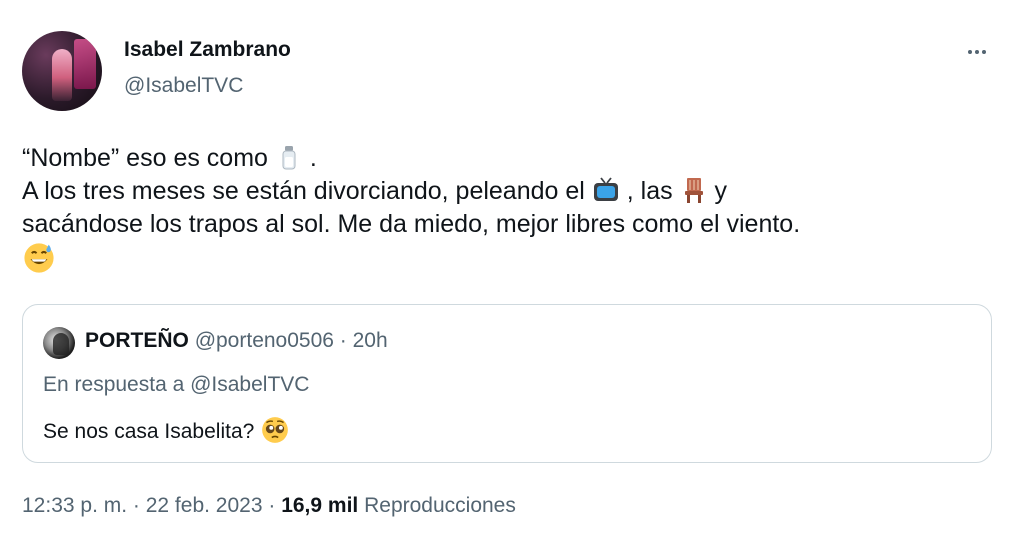 The width and height of the screenshot is (1024, 544). Describe the element at coordinates (207, 50) in the screenshot. I see `author-name: Isabel Zambrano` at that location.